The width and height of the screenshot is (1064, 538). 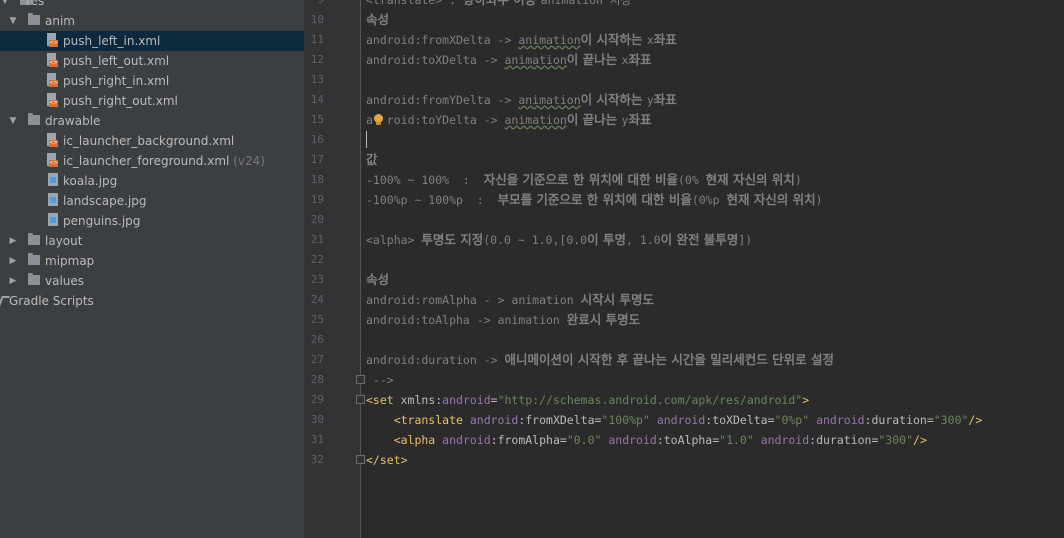 I want to click on code-token: -100% ~ 100% :, so click(x=425, y=180).